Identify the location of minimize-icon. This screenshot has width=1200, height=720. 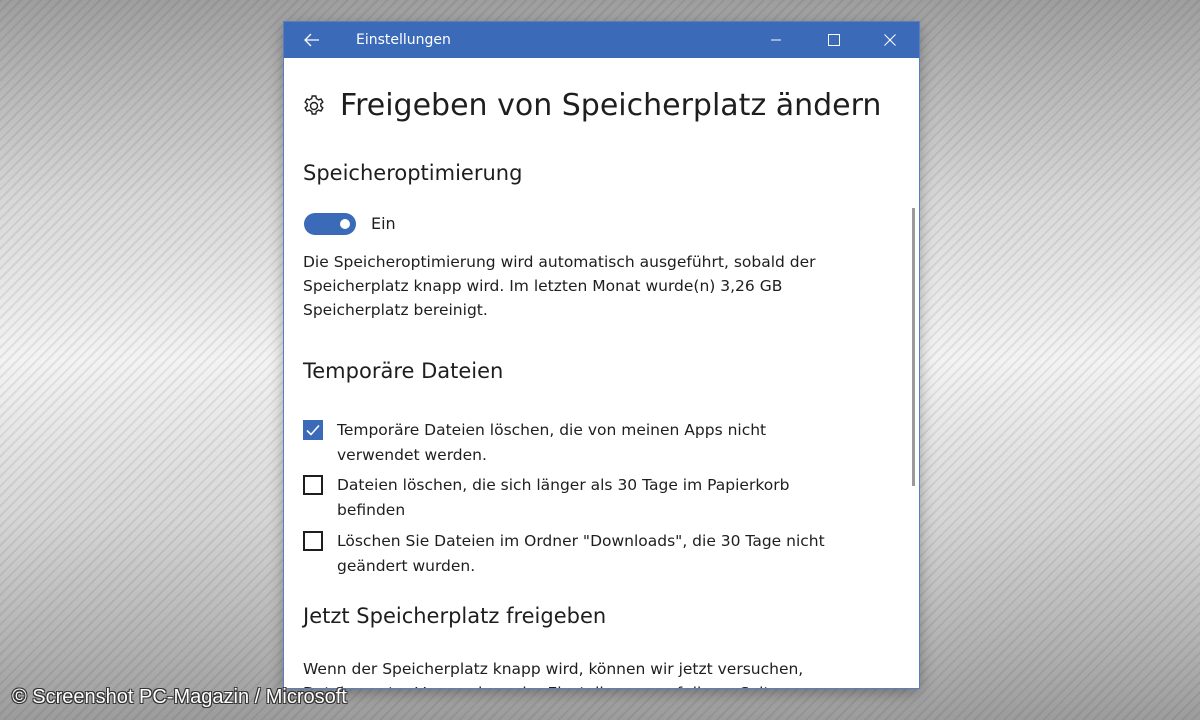
(776, 40).